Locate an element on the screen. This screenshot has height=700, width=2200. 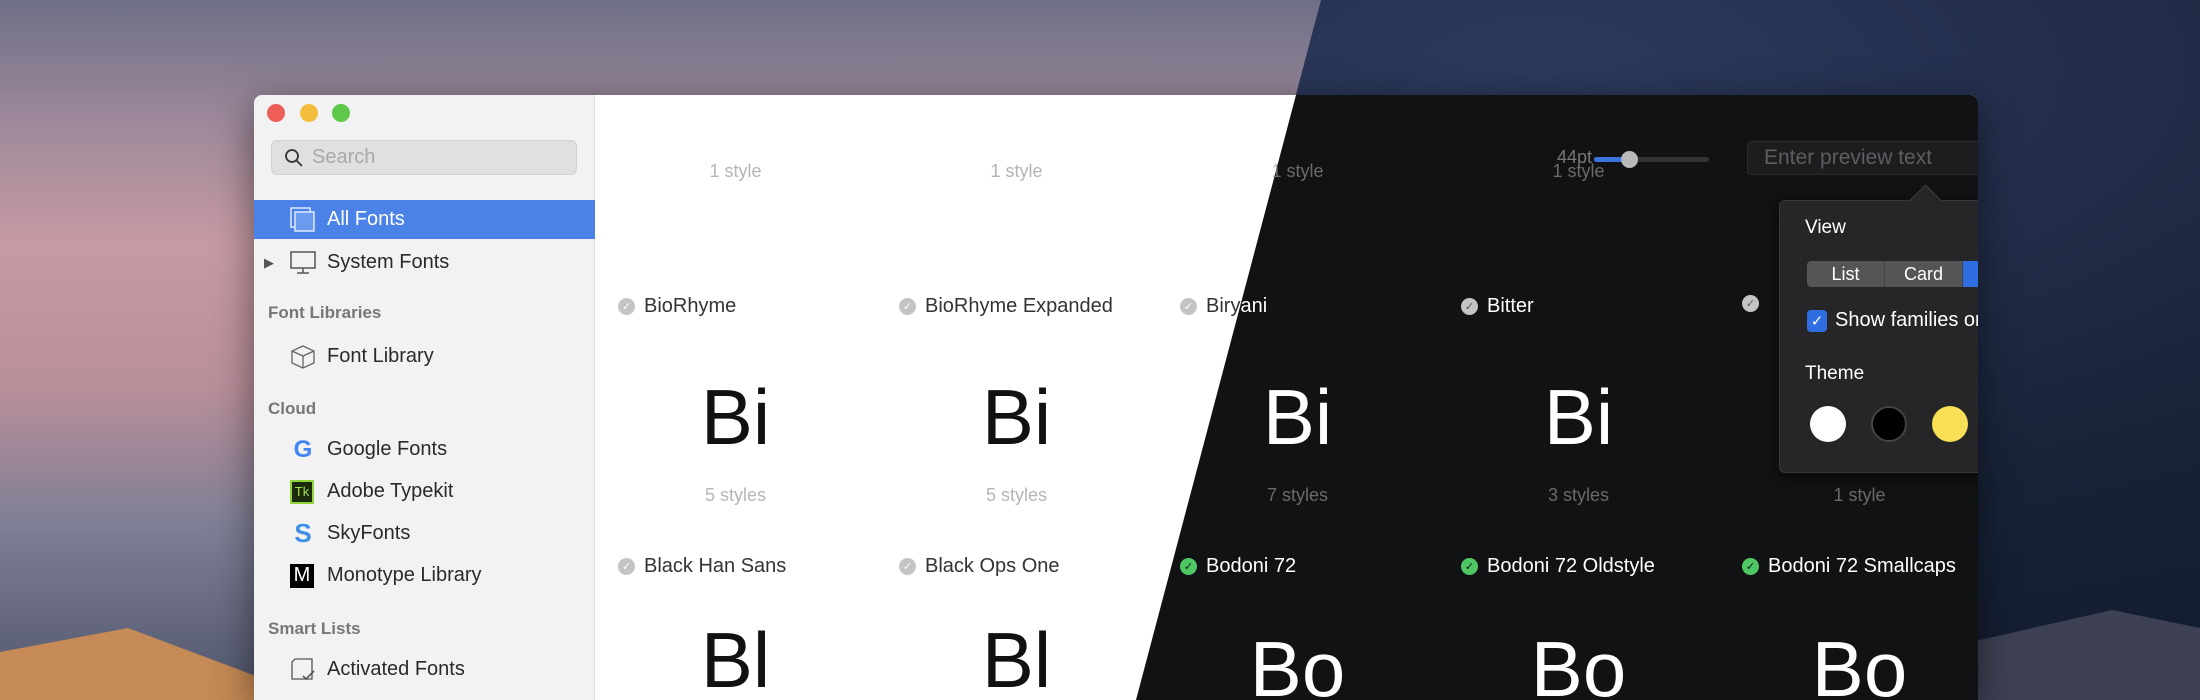
sidebar-item-label: Google Fonts is located at coordinates (387, 449).